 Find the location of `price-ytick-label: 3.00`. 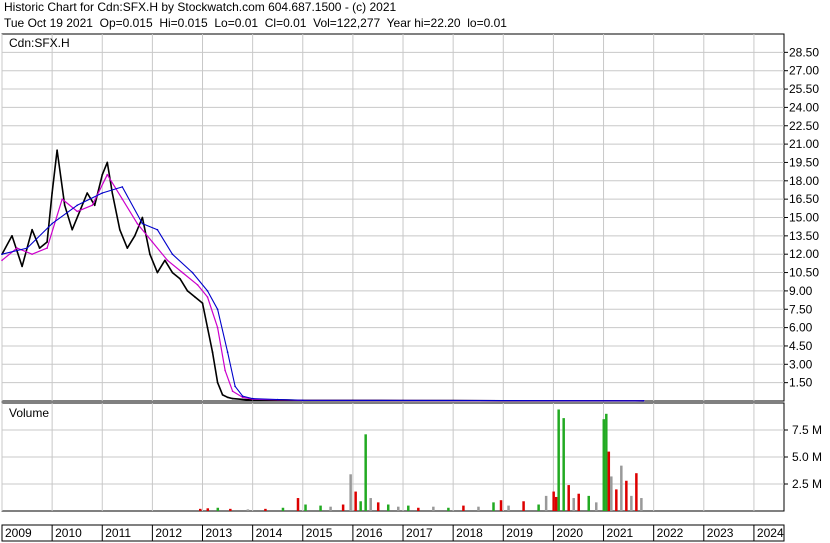

price-ytick-label: 3.00 is located at coordinates (801, 364).